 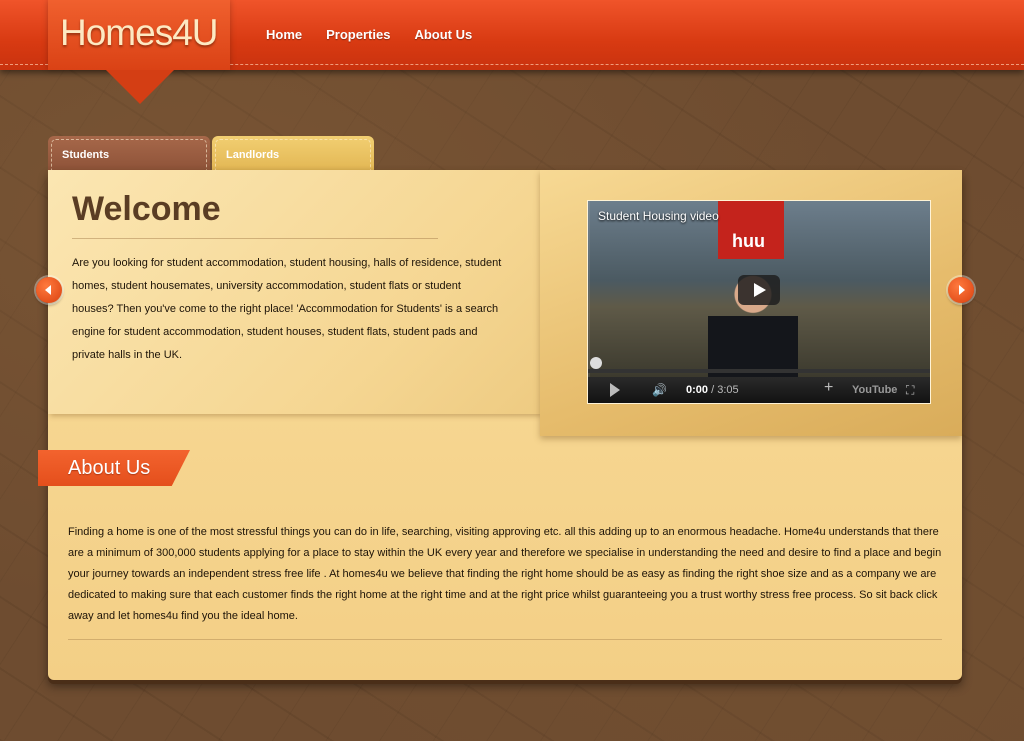 I want to click on play-icon, so click(x=615, y=390).